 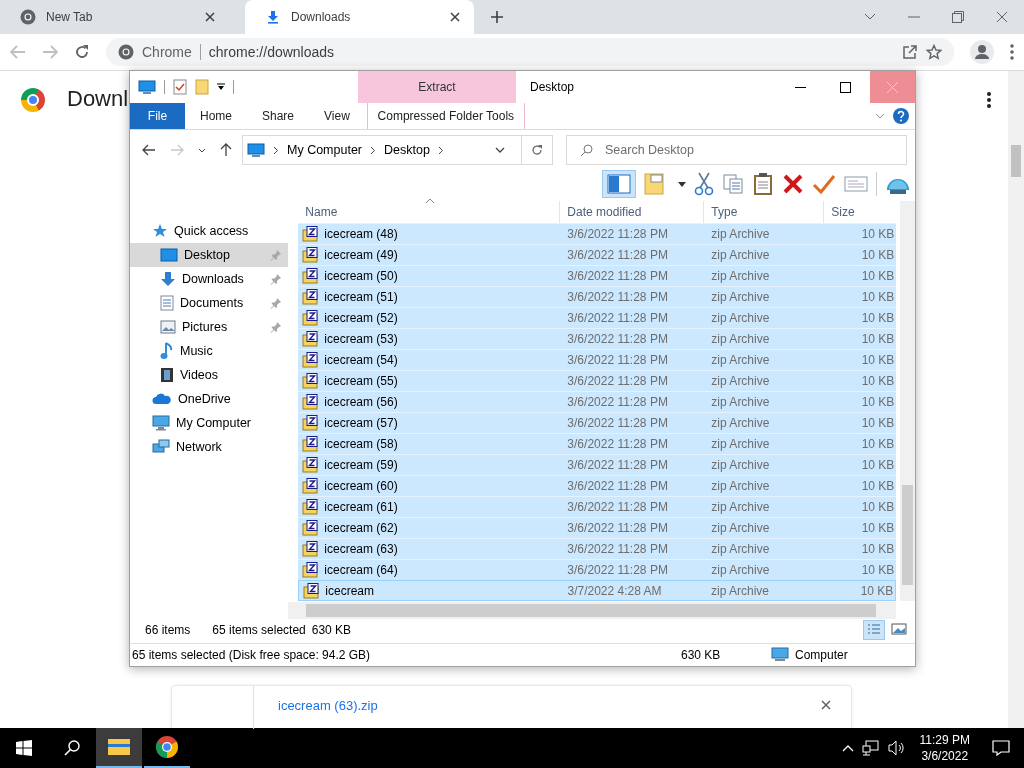 I want to click on nav-item: Quick access, so click(x=209, y=231).